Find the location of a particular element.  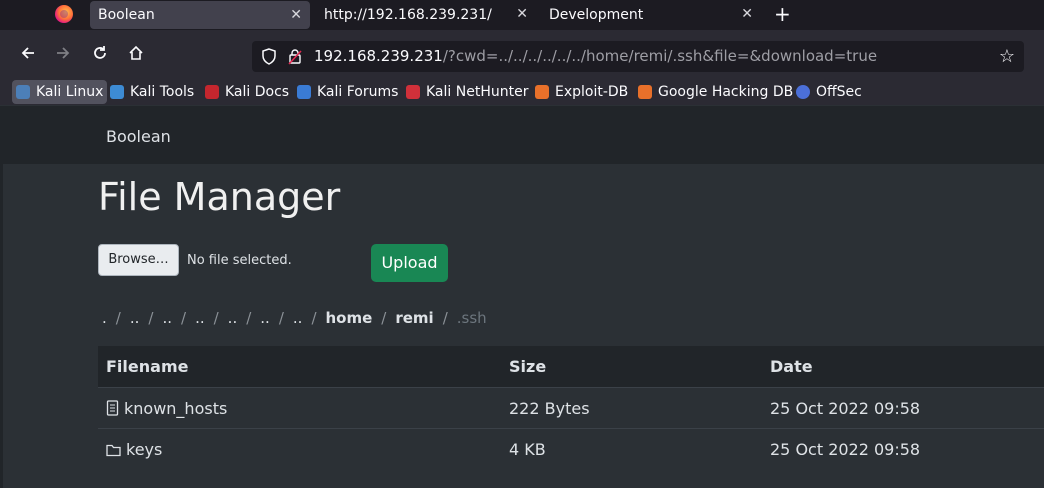

file-status-text: No file selected. is located at coordinates (239, 260).